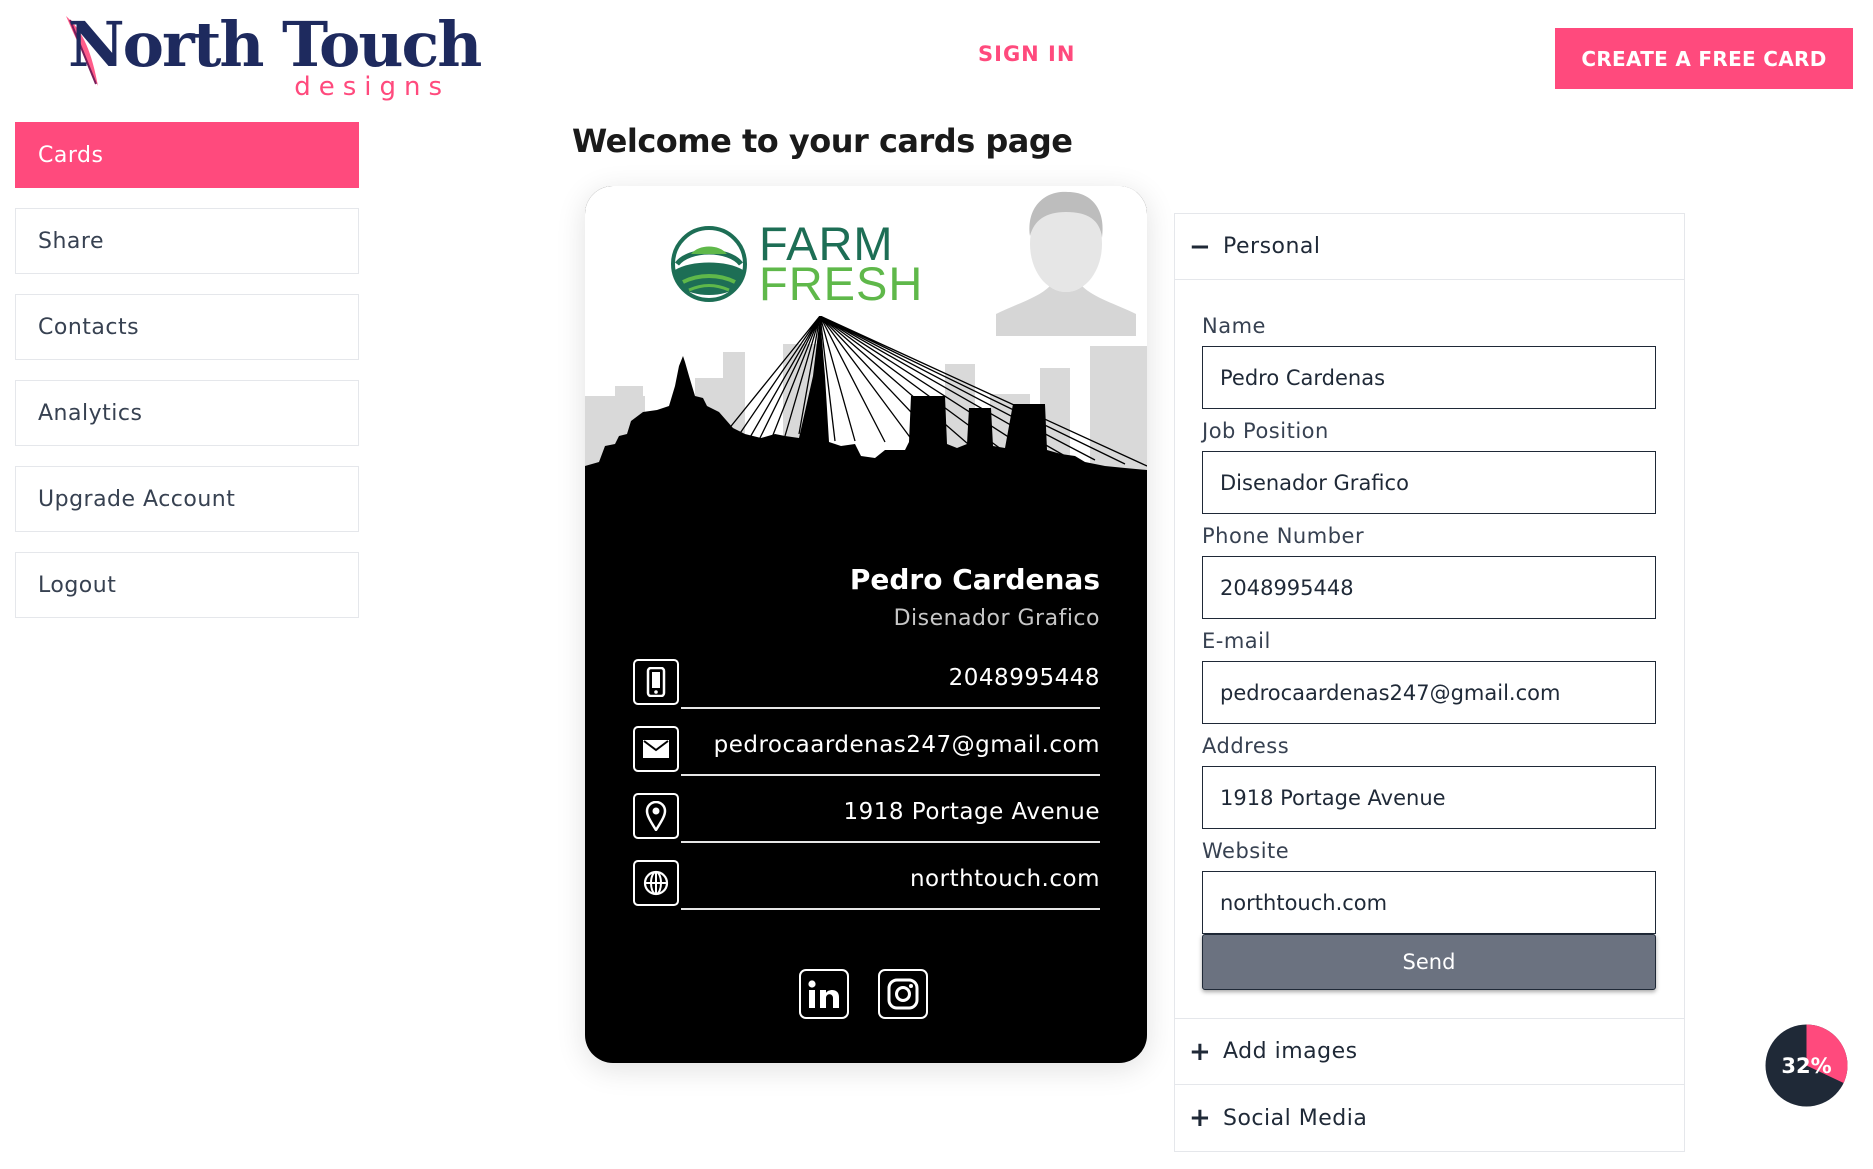 Image resolution: width=1873 pixels, height=1169 pixels. I want to click on card-job-title: Disenador Grafico, so click(996, 618).